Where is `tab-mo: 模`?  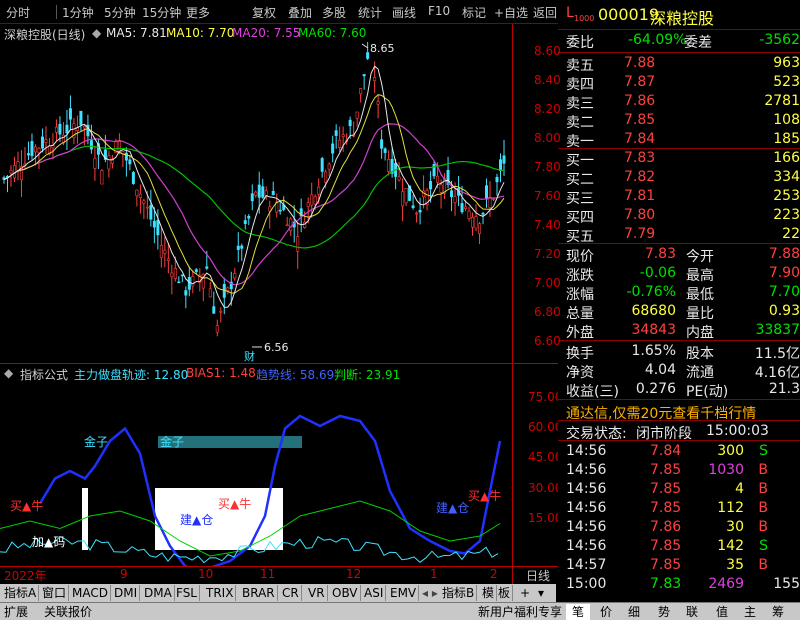
tab-mo: 模 is located at coordinates (489, 593).